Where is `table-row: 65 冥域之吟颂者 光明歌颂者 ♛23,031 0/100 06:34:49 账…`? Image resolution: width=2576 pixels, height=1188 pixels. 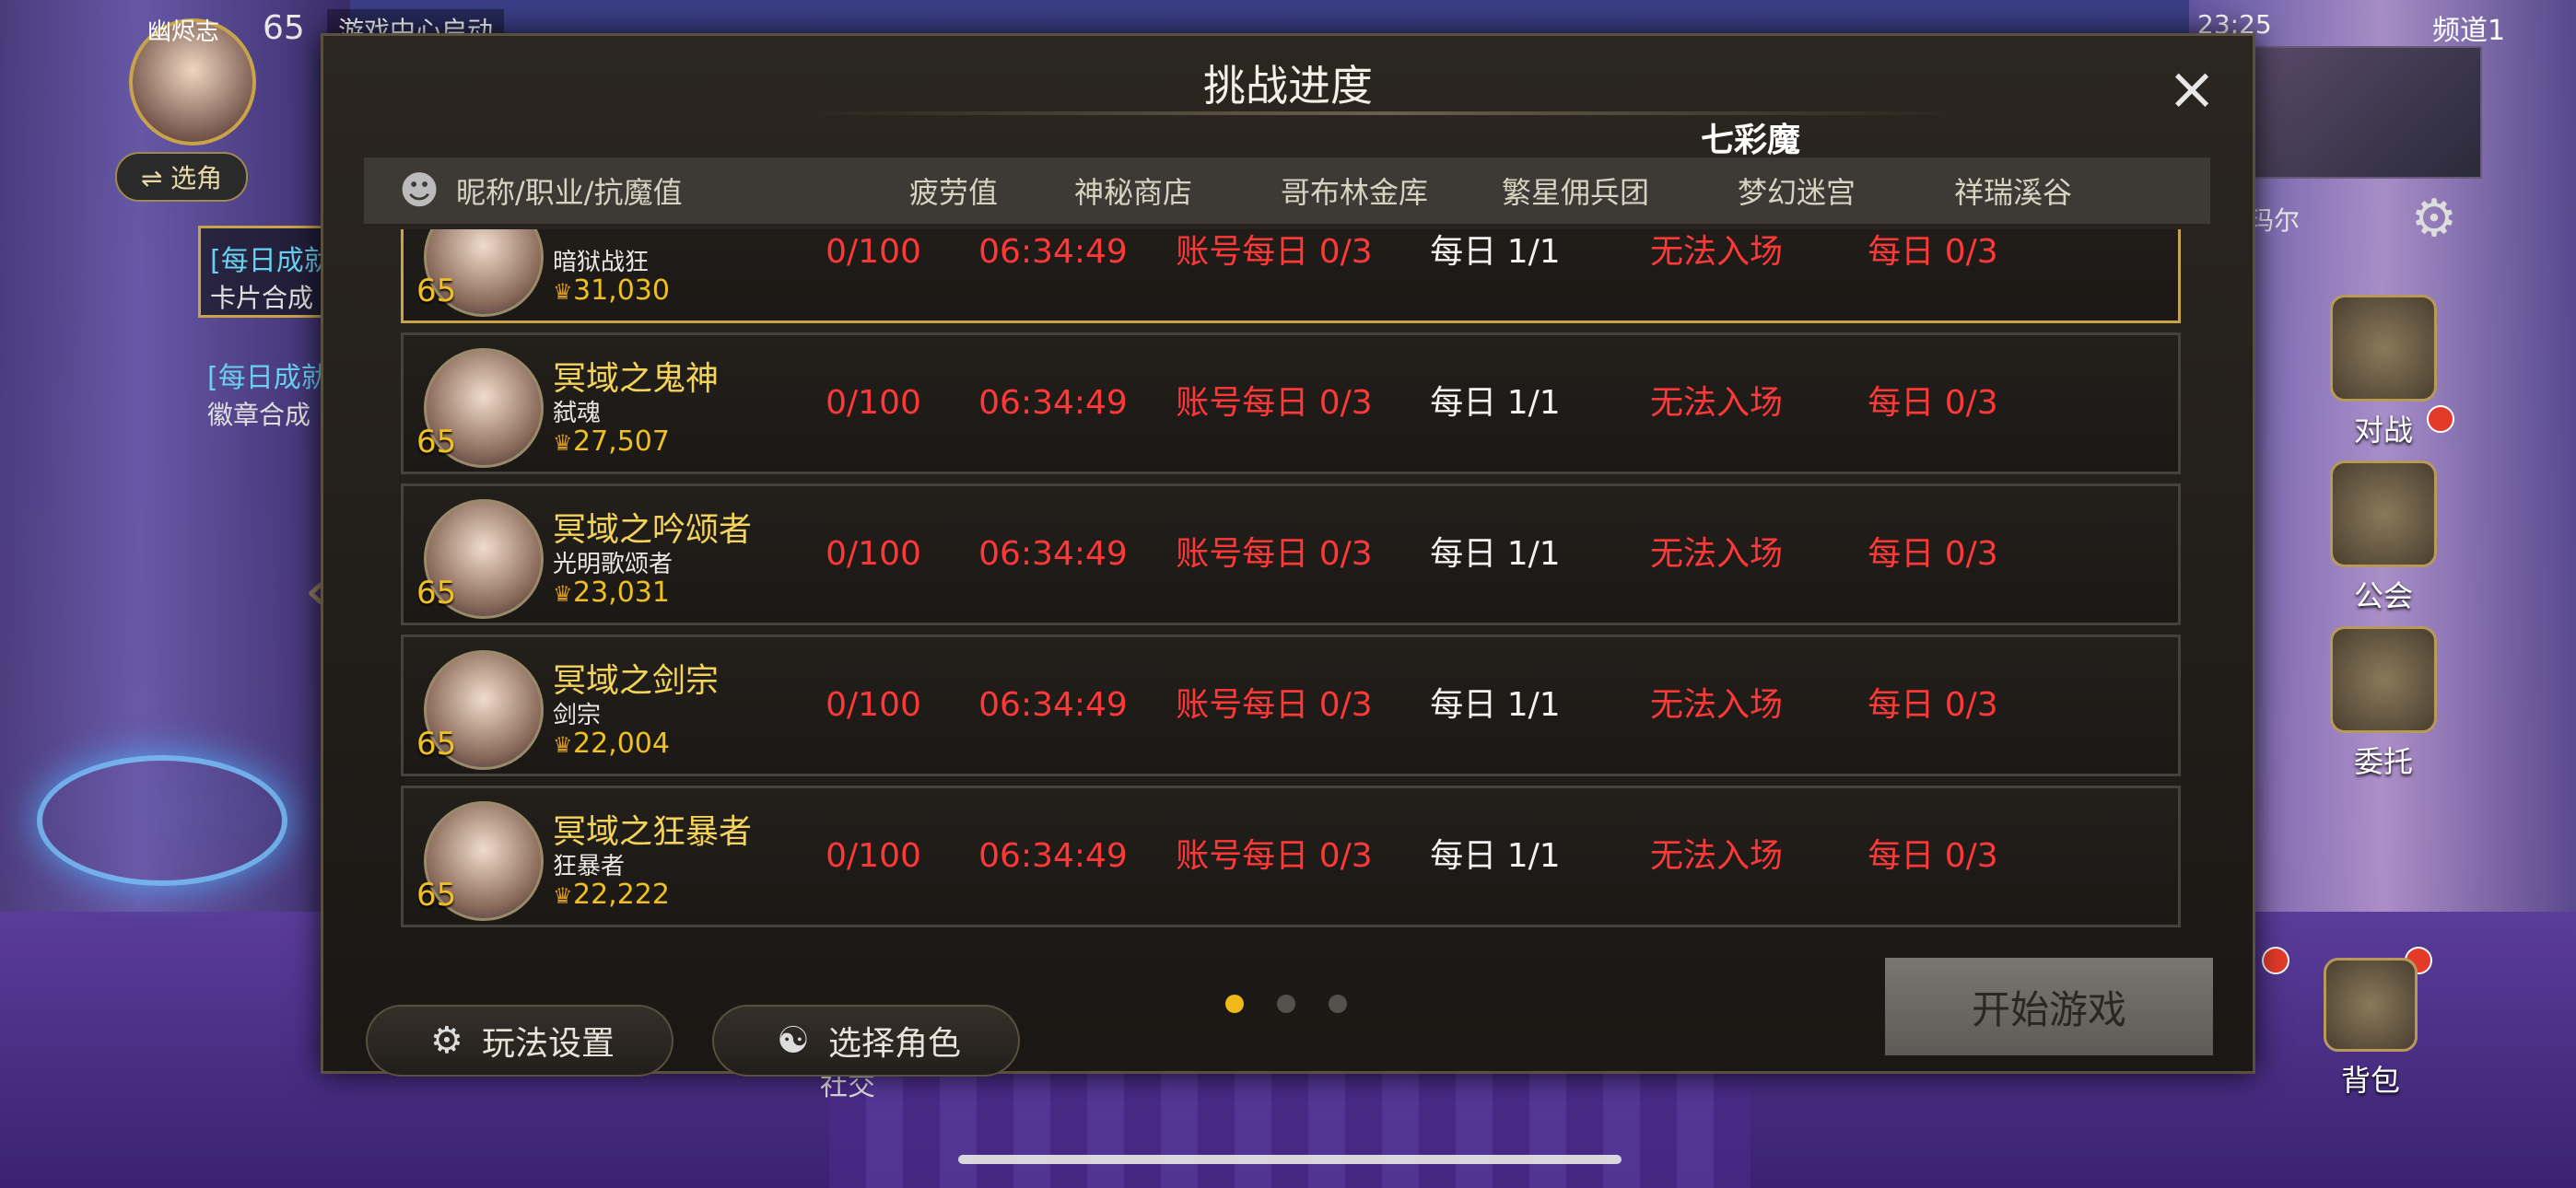
table-row: 65 冥域之吟颂者 光明歌颂者 ♛23,031 0/100 06:34:49 账… is located at coordinates (1291, 554).